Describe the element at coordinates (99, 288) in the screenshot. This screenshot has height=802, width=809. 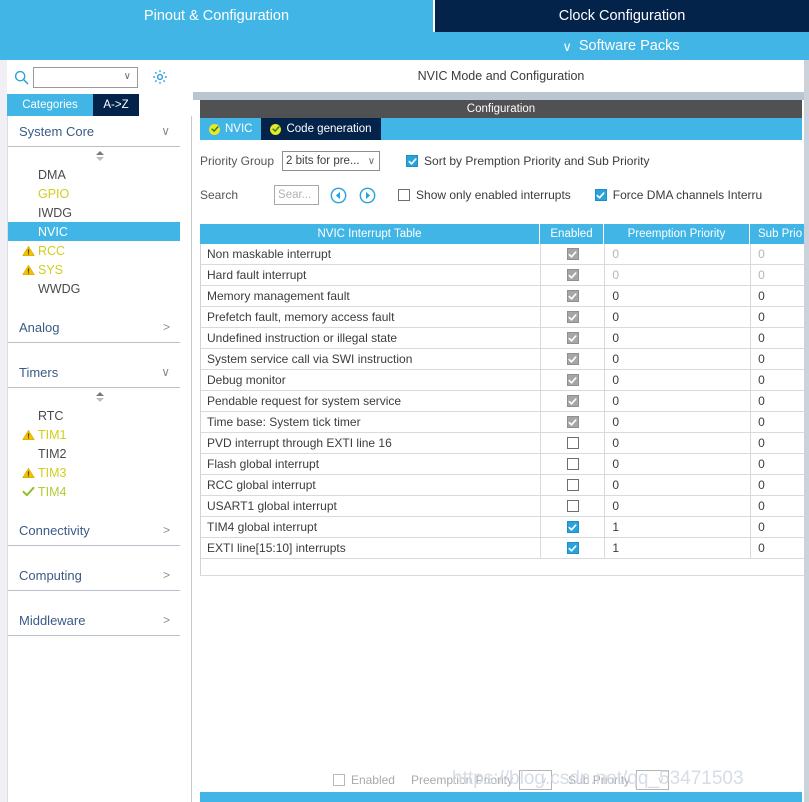
I see `sidebar-item-wwdg: WWDG` at that location.